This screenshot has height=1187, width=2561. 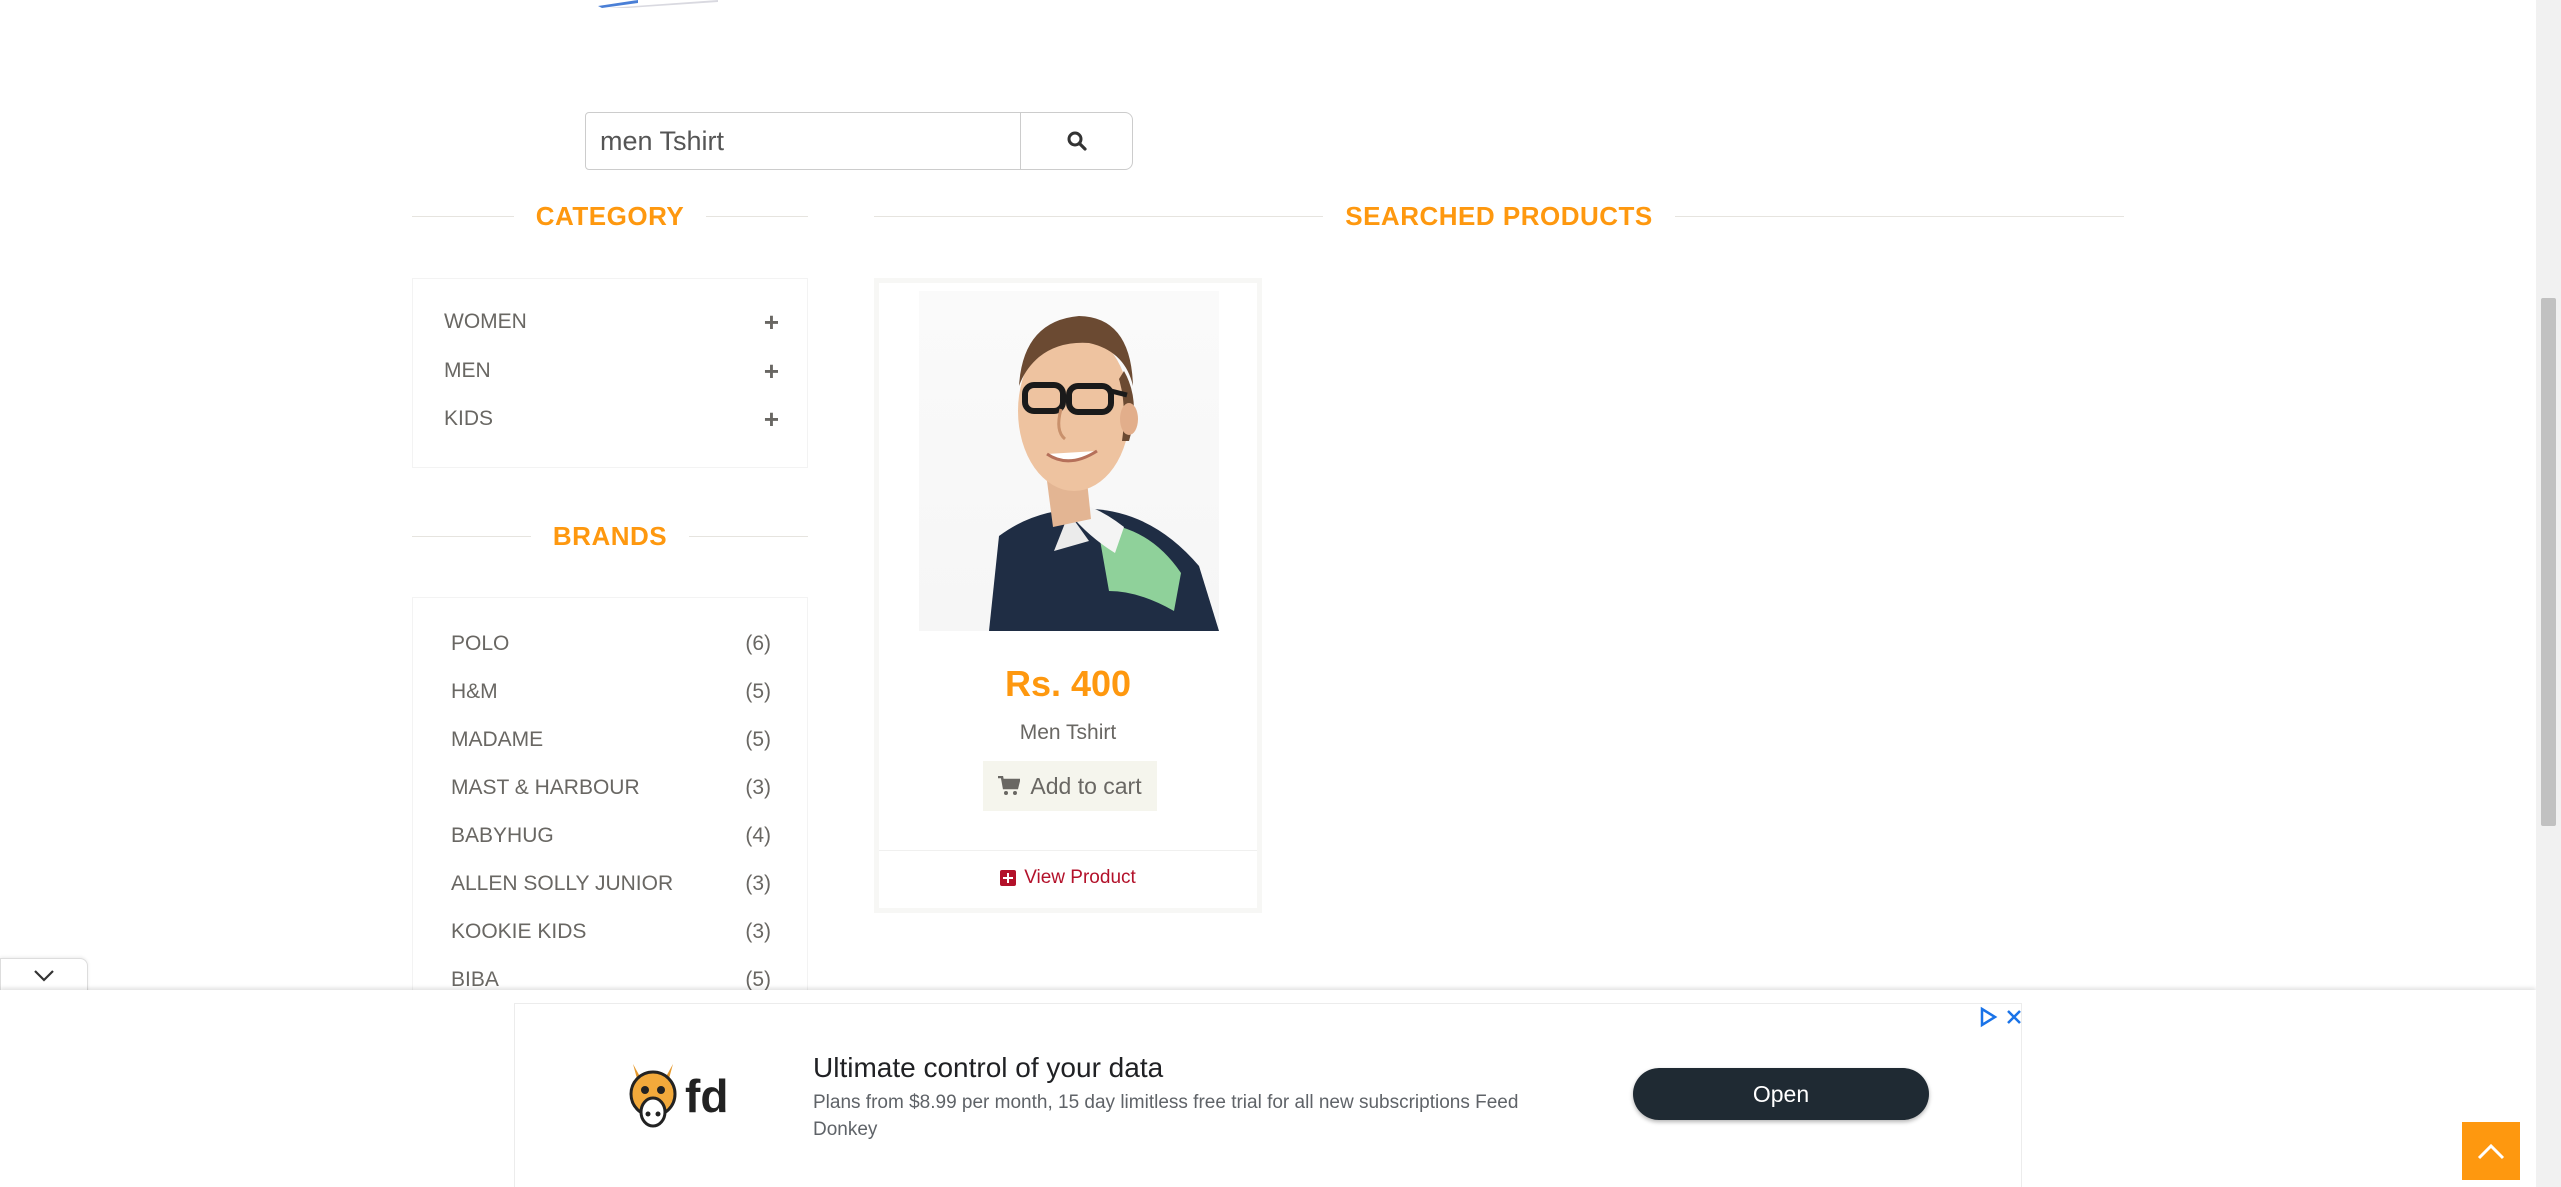 What do you see at coordinates (2548, 562) in the screenshot?
I see `scrollbar-thumb` at bounding box center [2548, 562].